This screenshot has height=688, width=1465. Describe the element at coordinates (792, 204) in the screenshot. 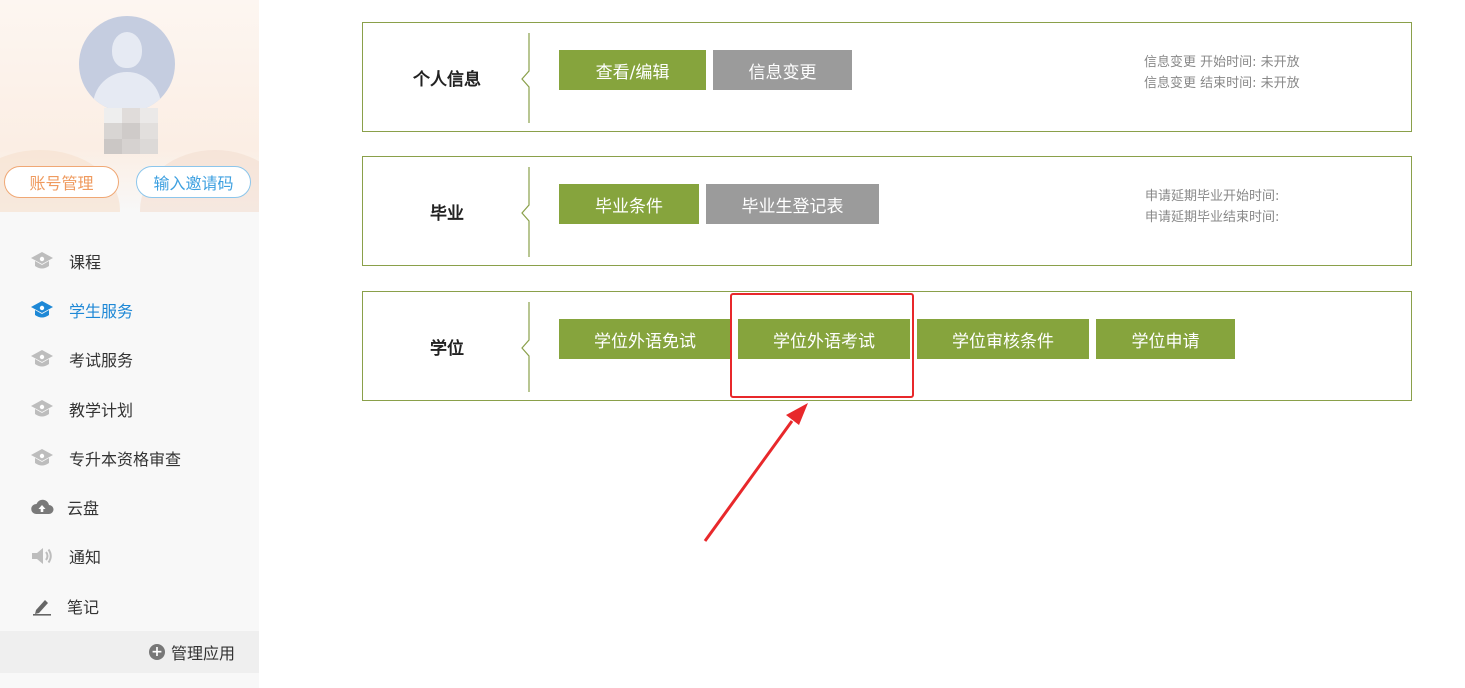

I see `graduate-registration-form-button: 毕业生登记表` at that location.